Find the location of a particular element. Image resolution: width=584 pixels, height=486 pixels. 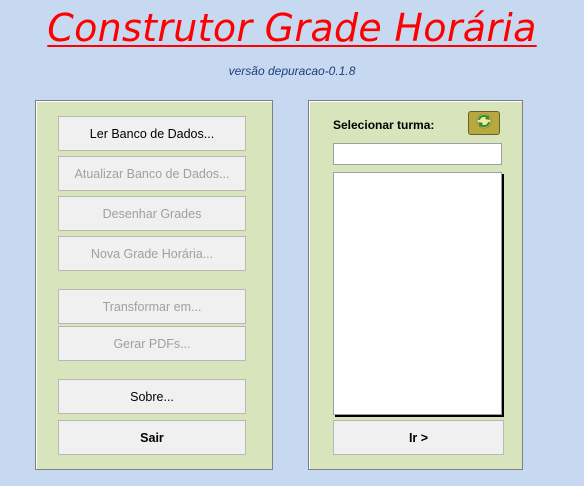

class-input is located at coordinates (417, 154).